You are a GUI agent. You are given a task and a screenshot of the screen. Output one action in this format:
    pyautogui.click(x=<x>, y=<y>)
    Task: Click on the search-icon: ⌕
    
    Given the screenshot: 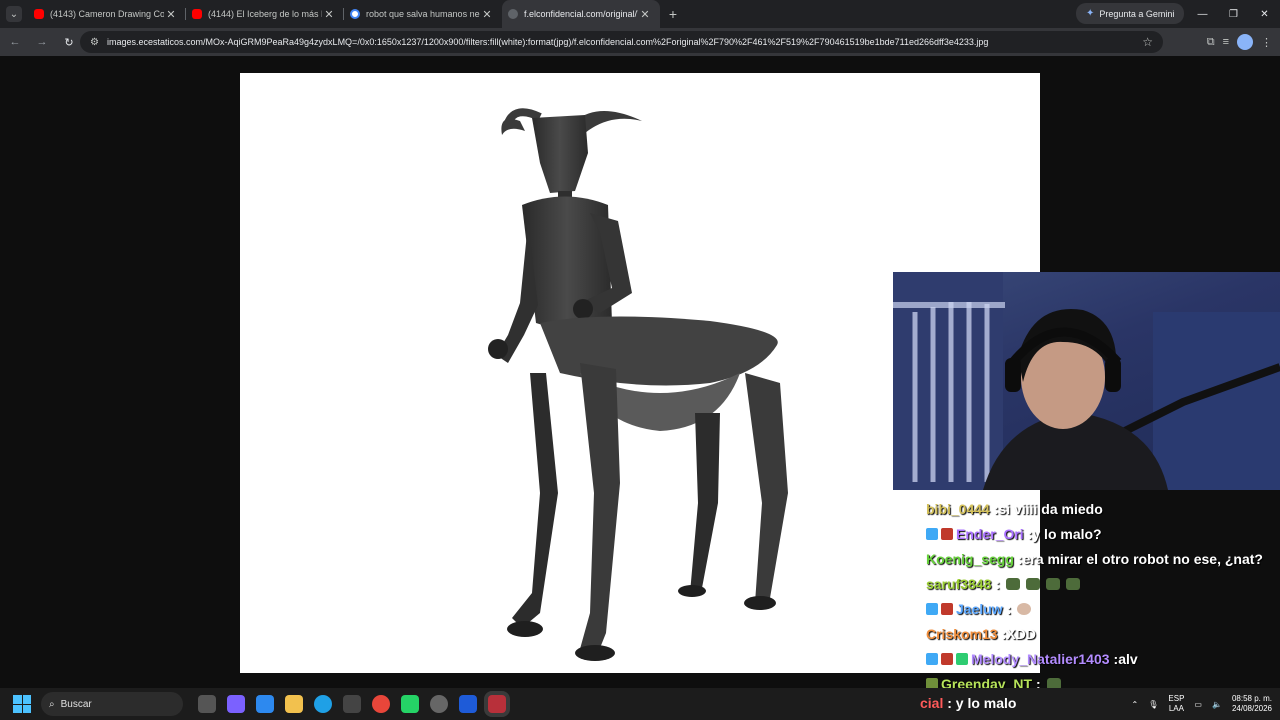 What is the action you would take?
    pyautogui.click(x=52, y=704)
    